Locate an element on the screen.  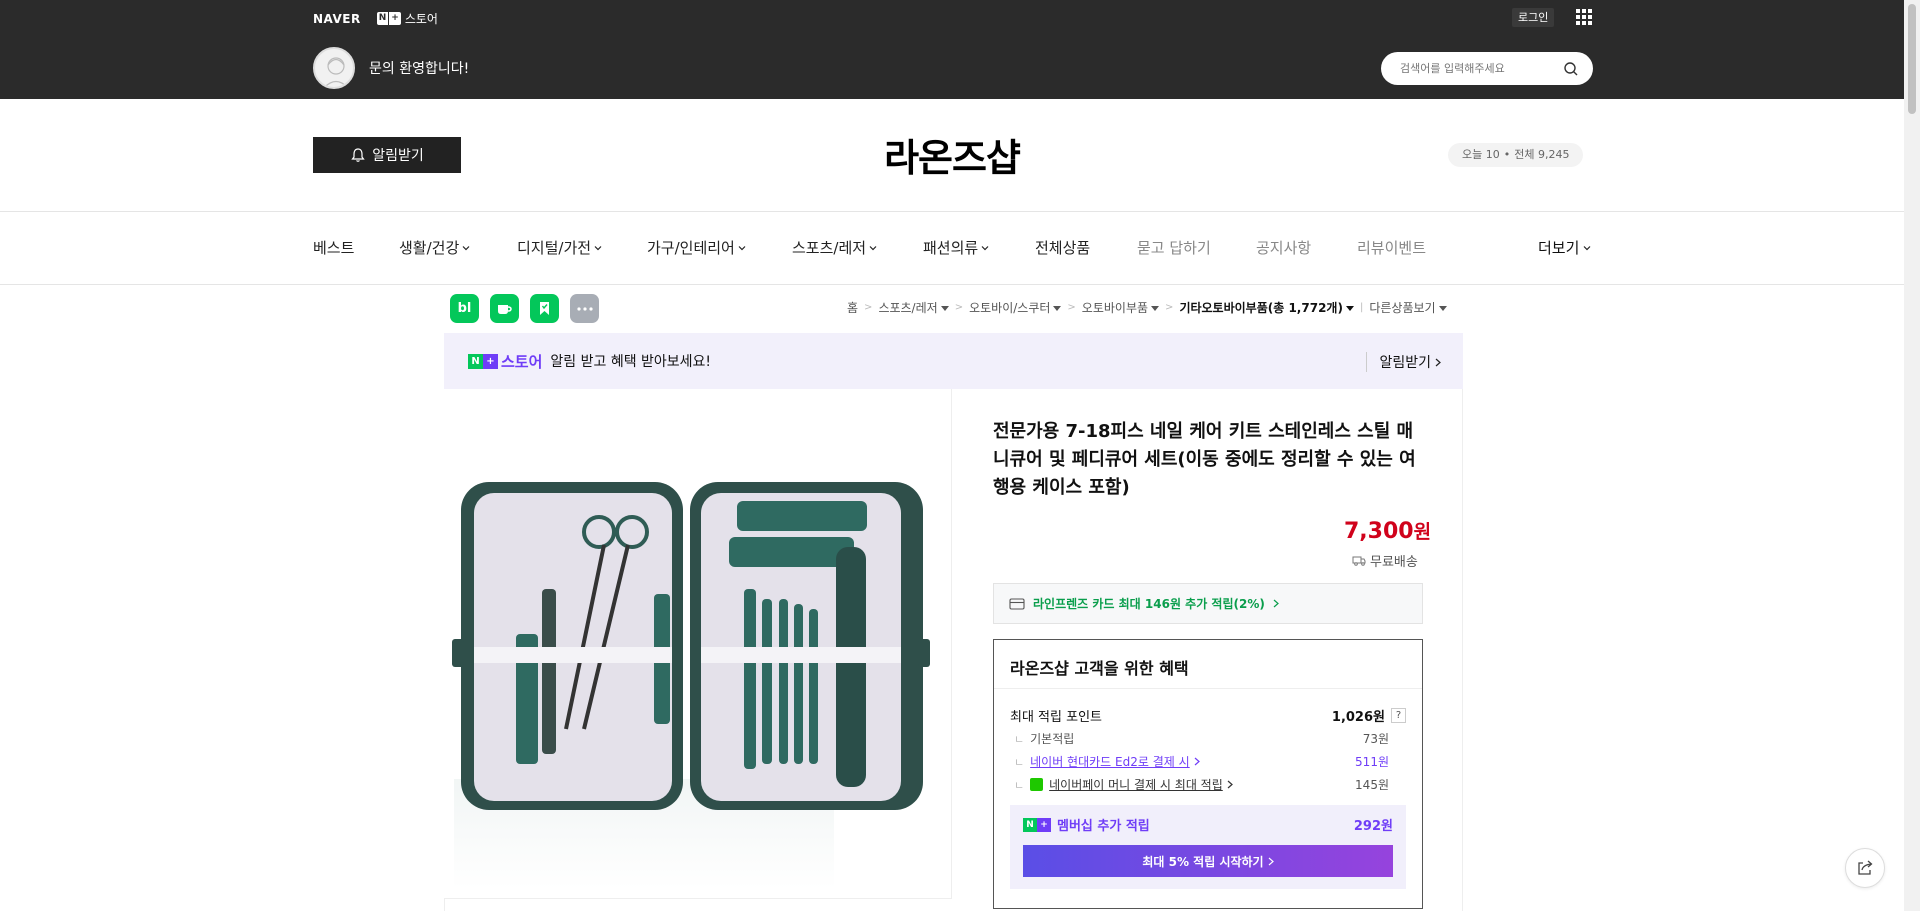
top-header-band is located at coordinates (960, 49).